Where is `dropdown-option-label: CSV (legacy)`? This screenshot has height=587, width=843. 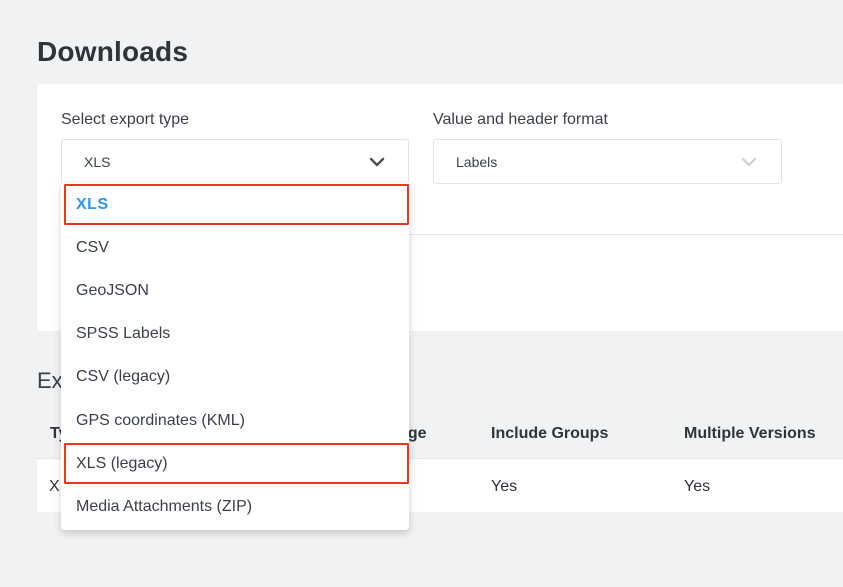 dropdown-option-label: CSV (legacy) is located at coordinates (123, 376).